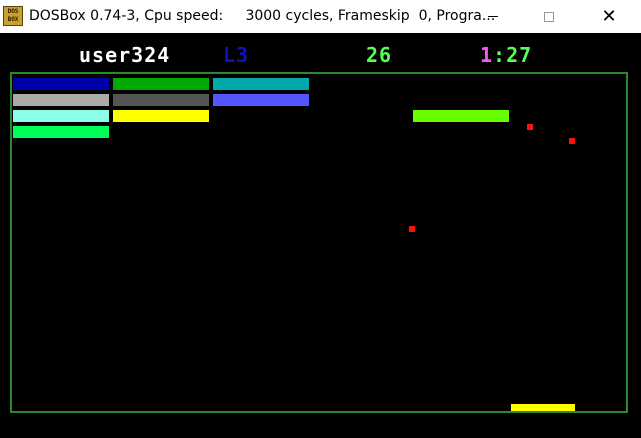  Describe the element at coordinates (513, 55) in the screenshot. I see `timer-seconds: :27` at that location.